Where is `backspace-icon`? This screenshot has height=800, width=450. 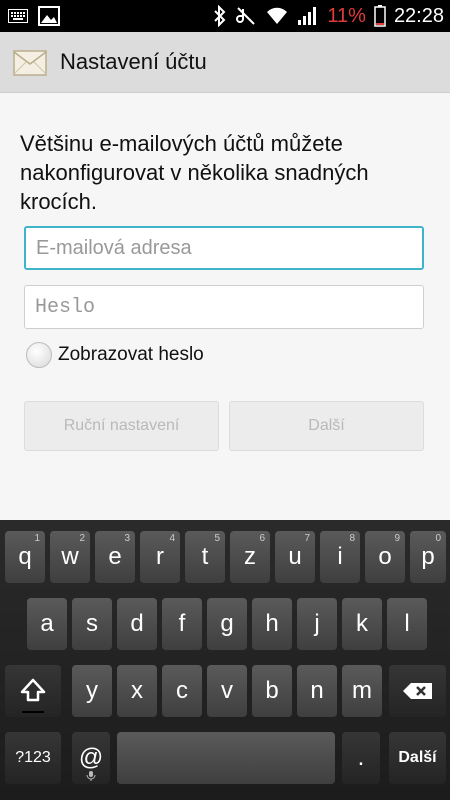 backspace-icon is located at coordinates (417, 691).